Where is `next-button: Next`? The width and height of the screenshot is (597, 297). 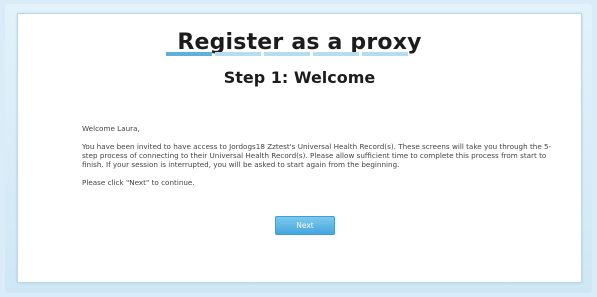
next-button: Next is located at coordinates (305, 225).